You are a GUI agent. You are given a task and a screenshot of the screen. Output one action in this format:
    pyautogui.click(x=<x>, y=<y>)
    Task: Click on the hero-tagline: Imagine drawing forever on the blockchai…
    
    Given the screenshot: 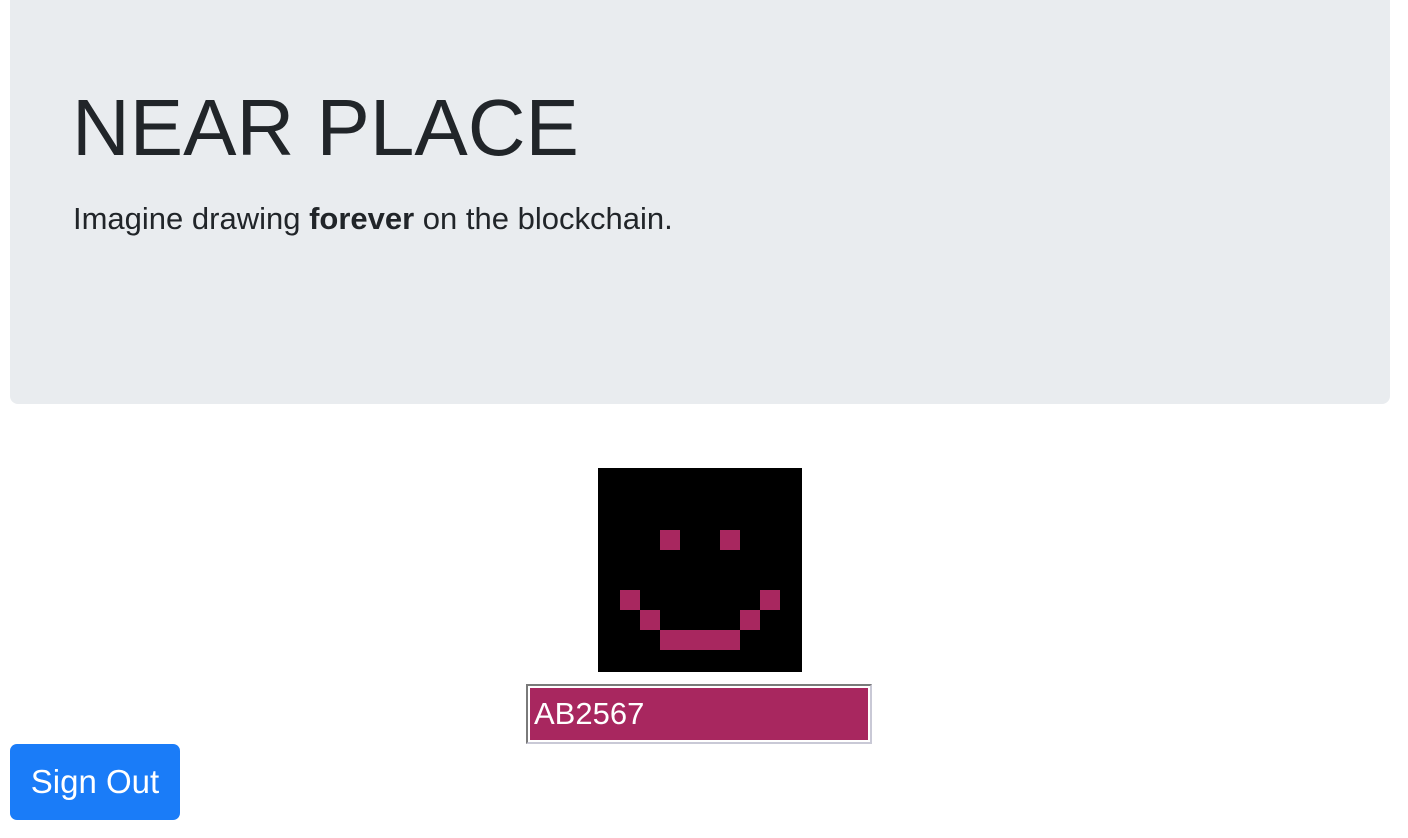 What is the action you would take?
    pyautogui.click(x=373, y=218)
    